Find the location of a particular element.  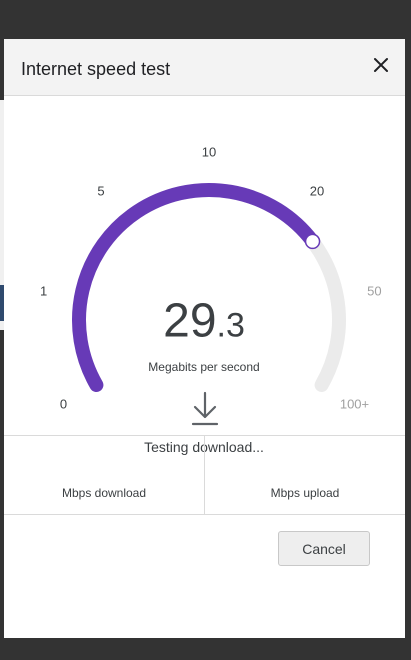

gauge-tick-label: 100+ is located at coordinates (354, 404).